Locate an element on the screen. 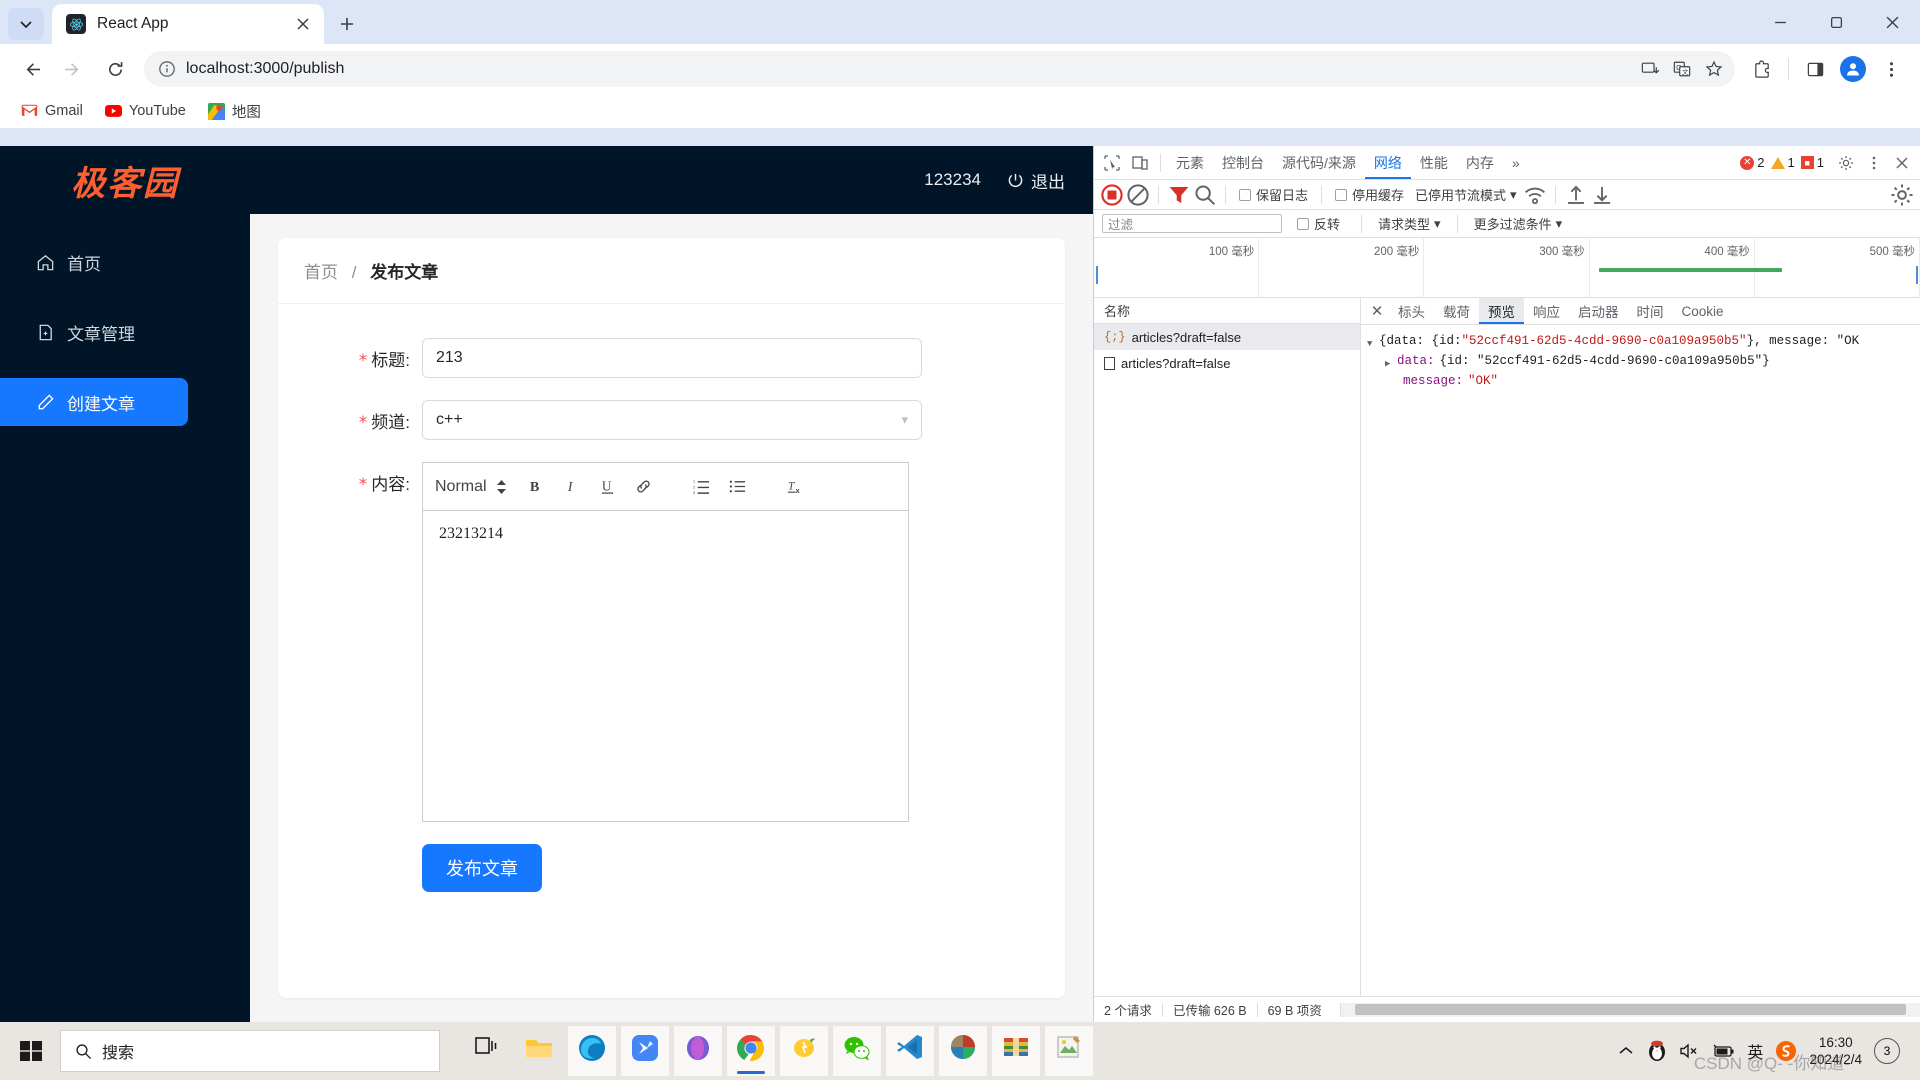 Image resolution: width=1920 pixels, height=1080 pixels. warning-counter: 1 is located at coordinates (1782, 162).